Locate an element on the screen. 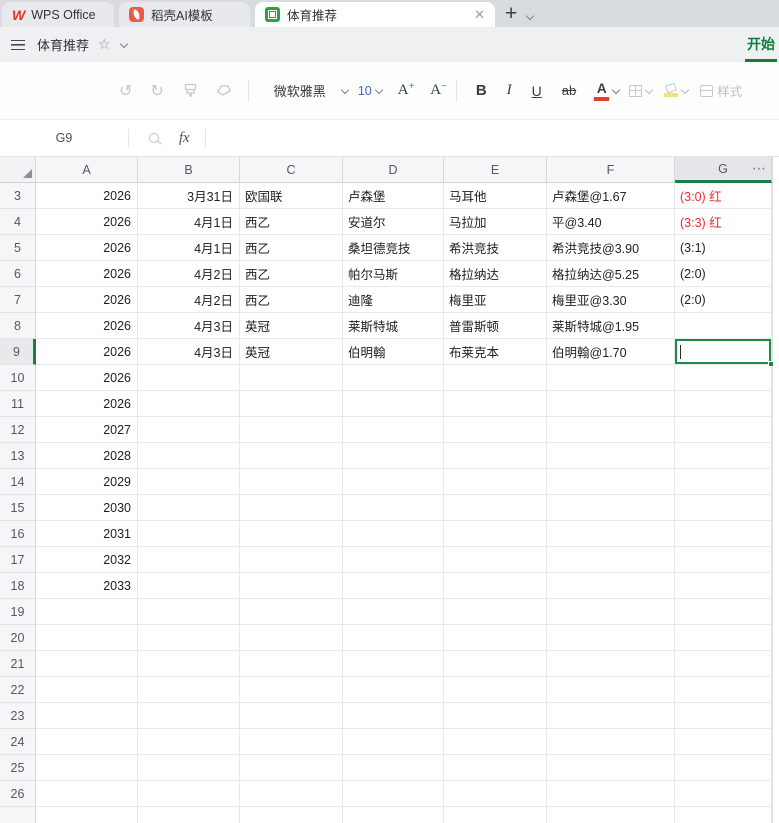  cell-E23 is located at coordinates (495, 716).